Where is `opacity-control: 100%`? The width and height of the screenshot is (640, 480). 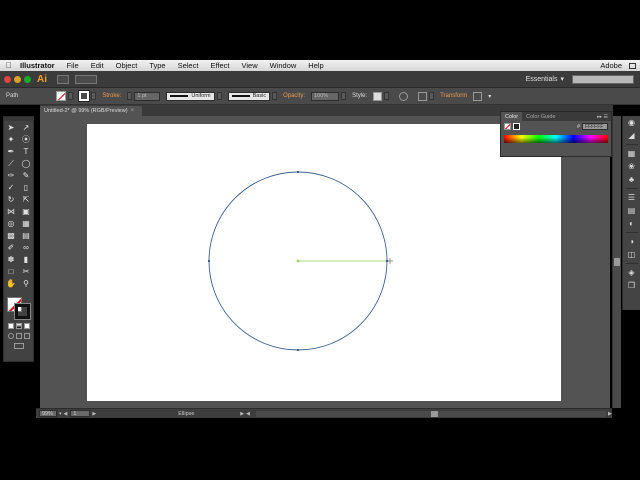 opacity-control: 100% is located at coordinates (329, 96).